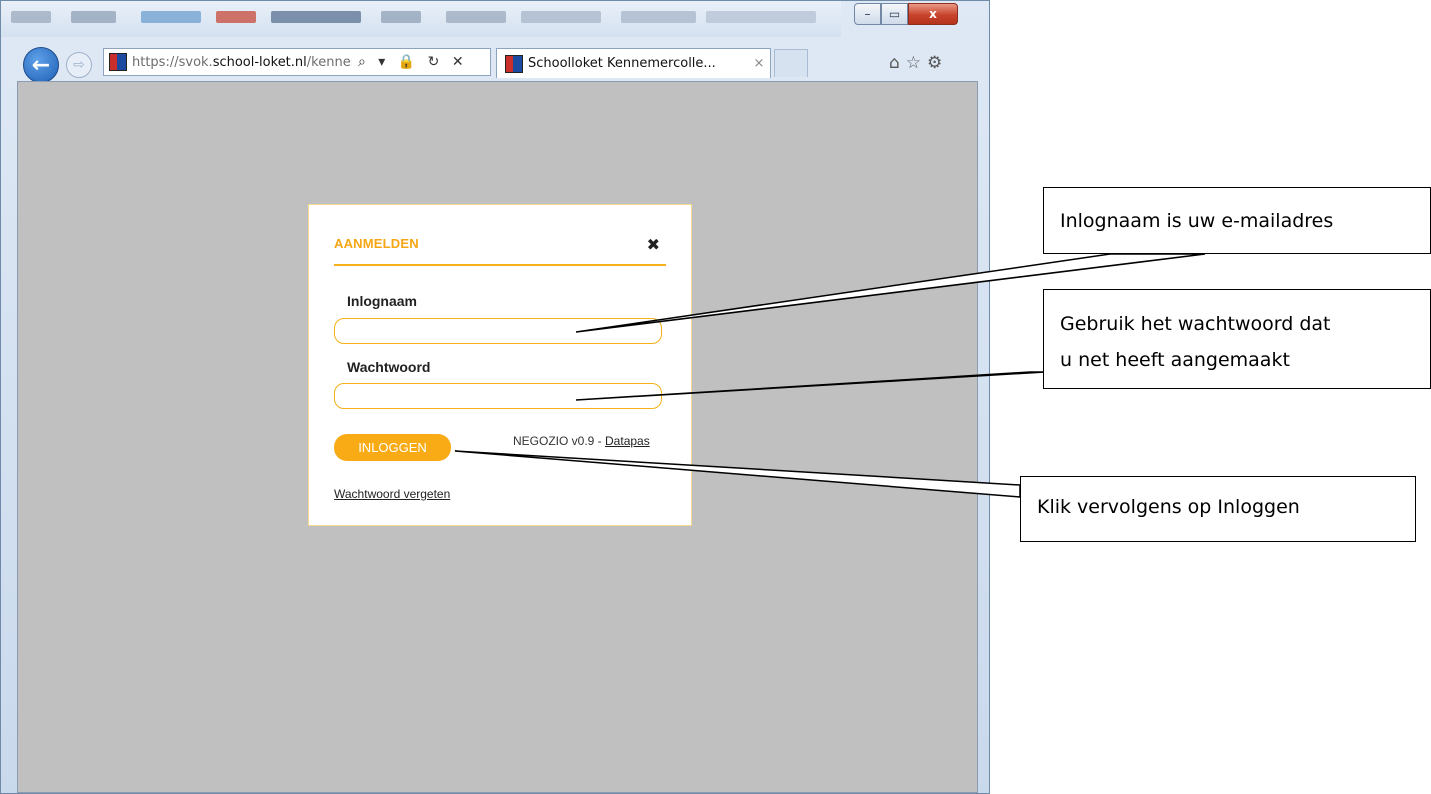 This screenshot has width=1431, height=794. What do you see at coordinates (867, 14) in the screenshot?
I see `minimize-button: –` at bounding box center [867, 14].